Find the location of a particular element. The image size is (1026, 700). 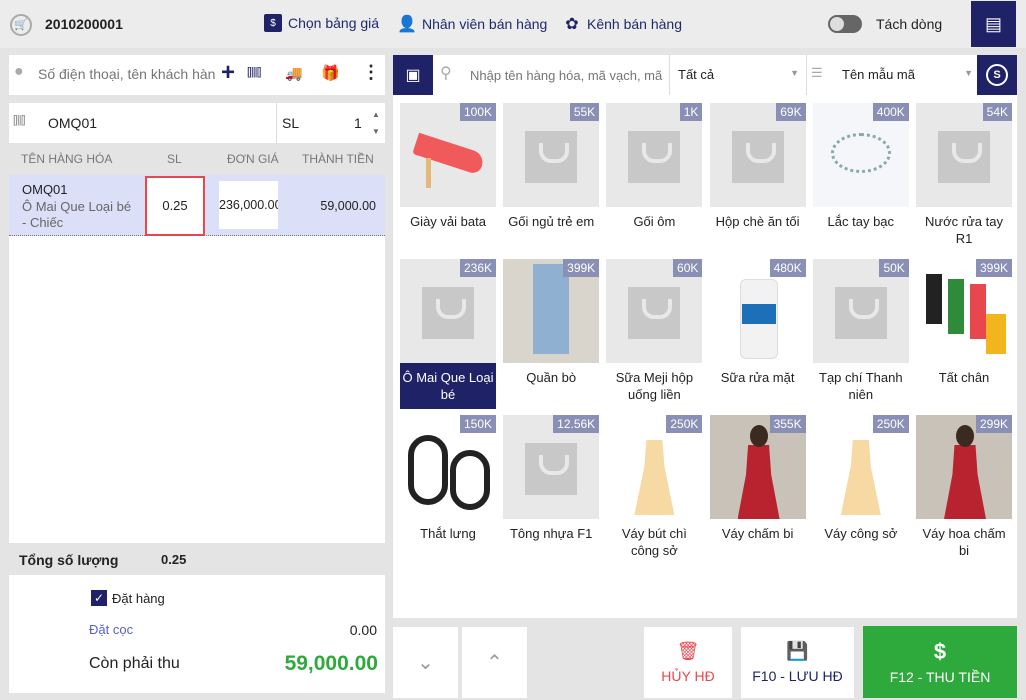

product-tile: 100K Giày vải bata is located at coordinates (448, 178).